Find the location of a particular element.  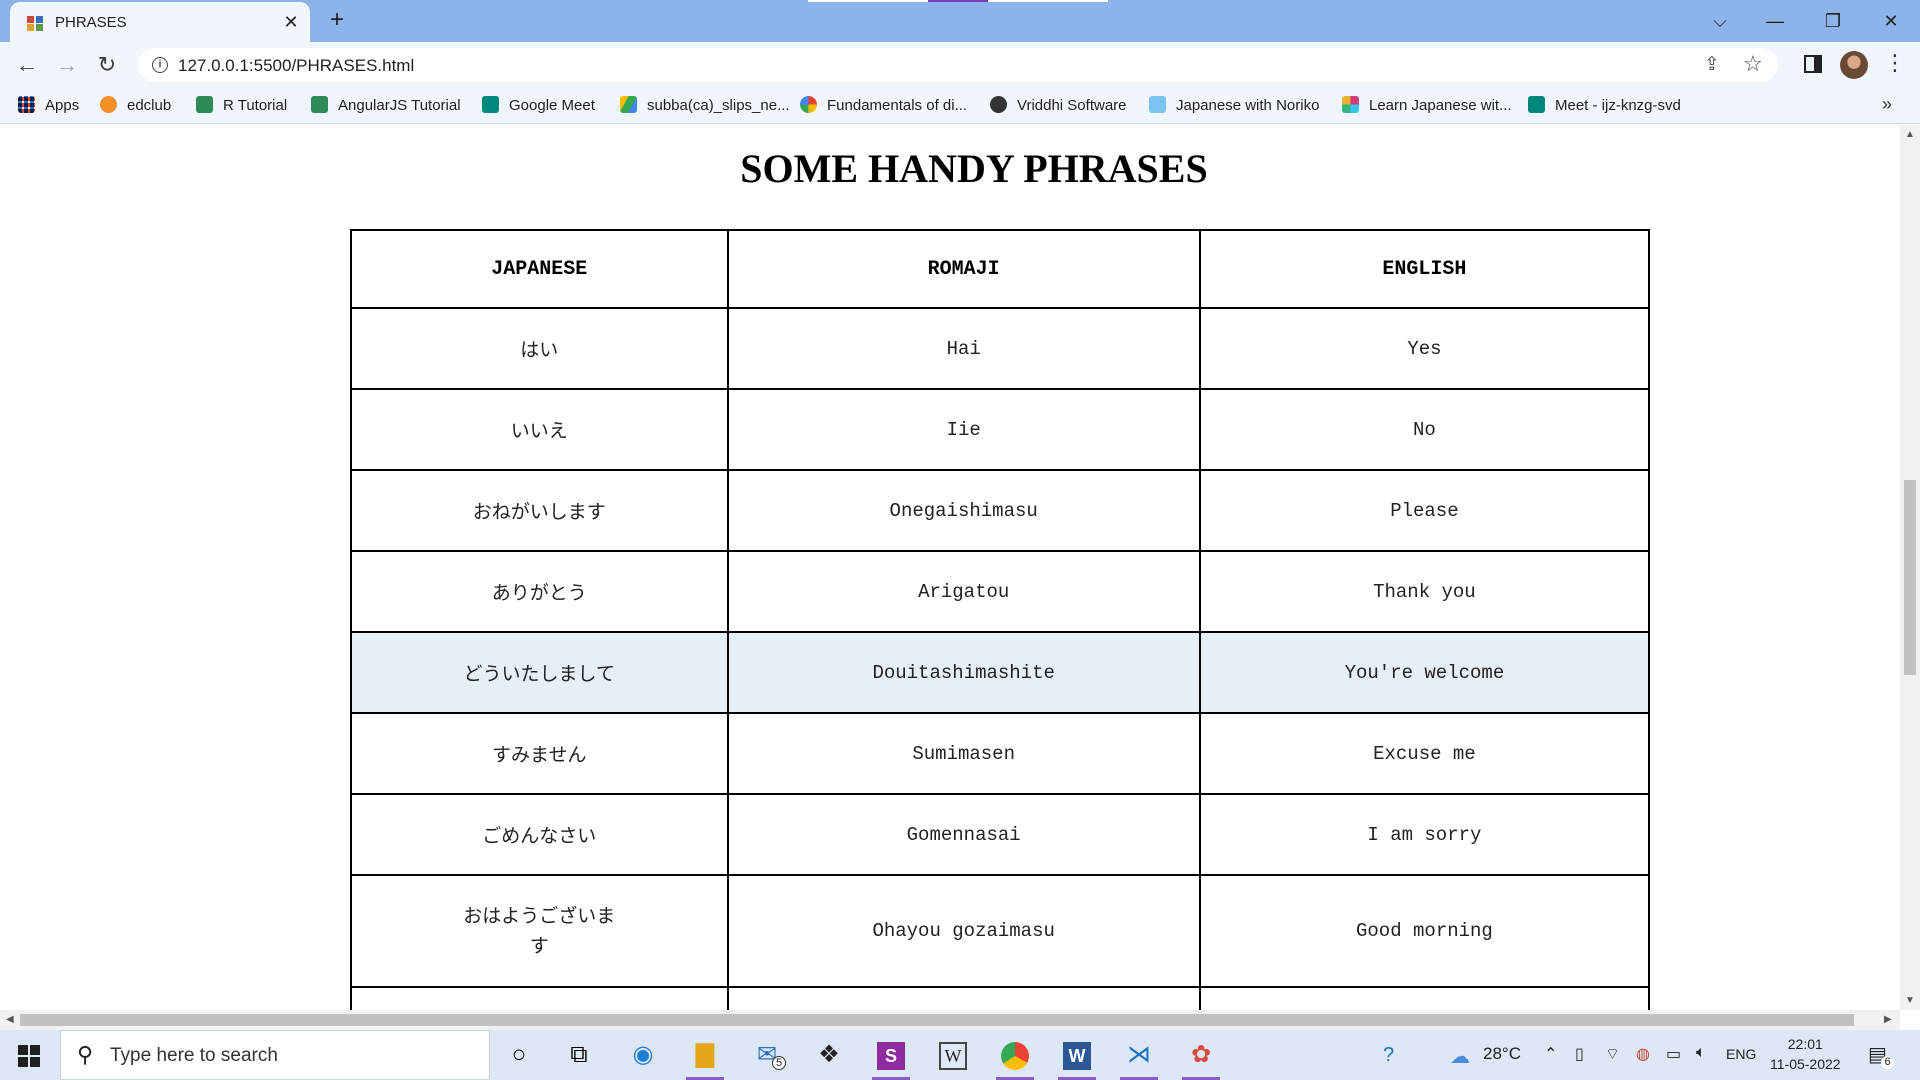

app-s-icon: S is located at coordinates (891, 1059).